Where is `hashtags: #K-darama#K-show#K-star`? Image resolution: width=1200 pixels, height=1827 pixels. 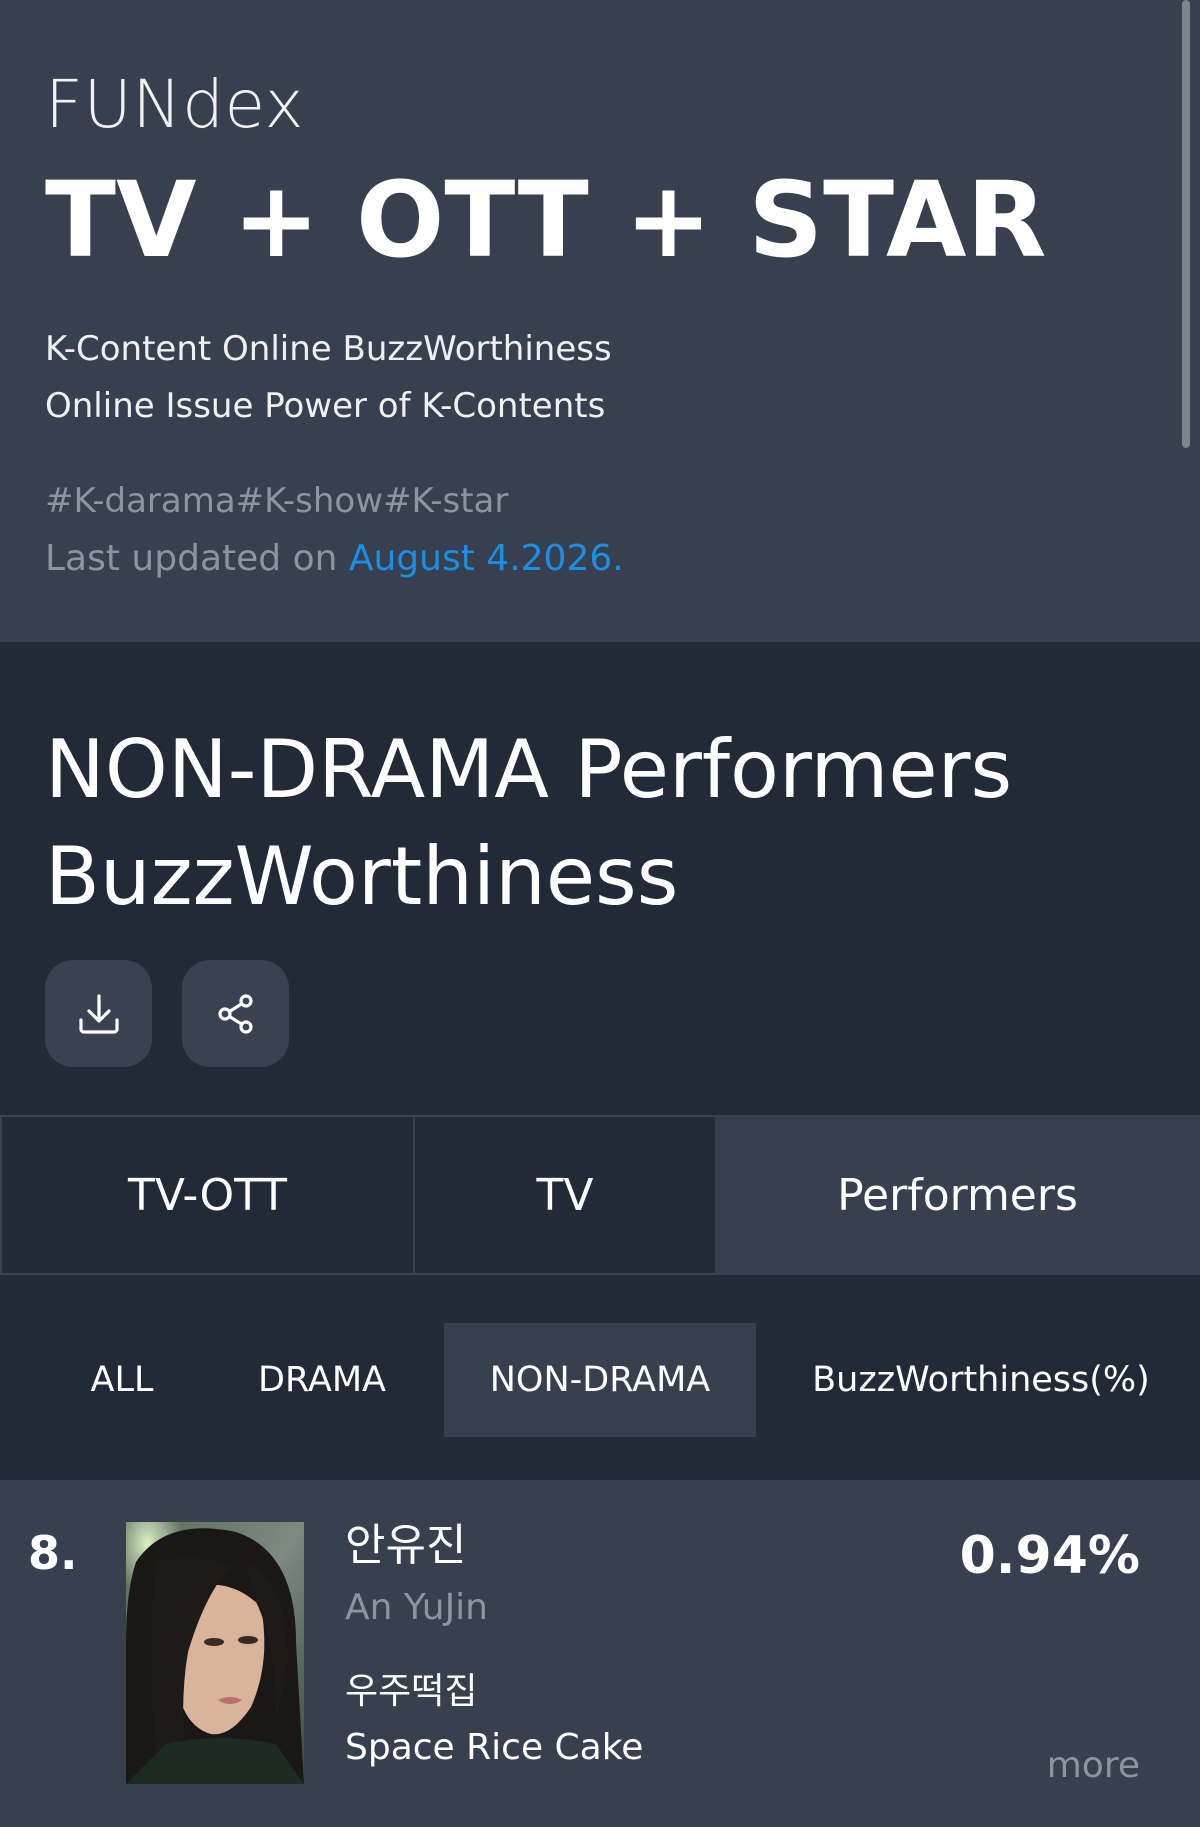 hashtags: #K-darama#K-show#K-star is located at coordinates (277, 501).